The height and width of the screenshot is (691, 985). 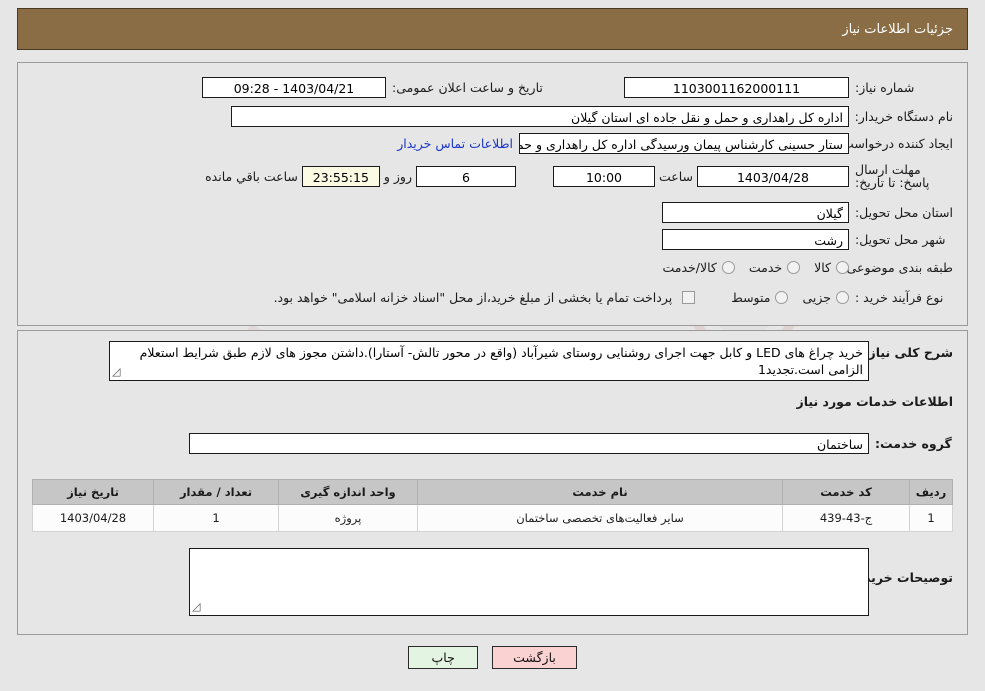 I want to click on resize-grip-icon-2: ◺, so click(x=196, y=606).